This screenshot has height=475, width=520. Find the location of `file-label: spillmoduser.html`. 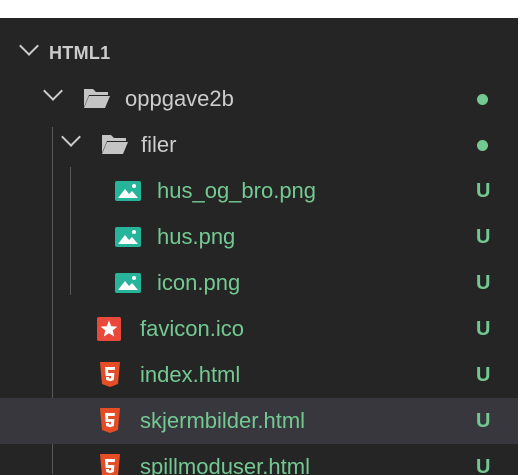

file-label: spillmoduser.html is located at coordinates (225, 464).